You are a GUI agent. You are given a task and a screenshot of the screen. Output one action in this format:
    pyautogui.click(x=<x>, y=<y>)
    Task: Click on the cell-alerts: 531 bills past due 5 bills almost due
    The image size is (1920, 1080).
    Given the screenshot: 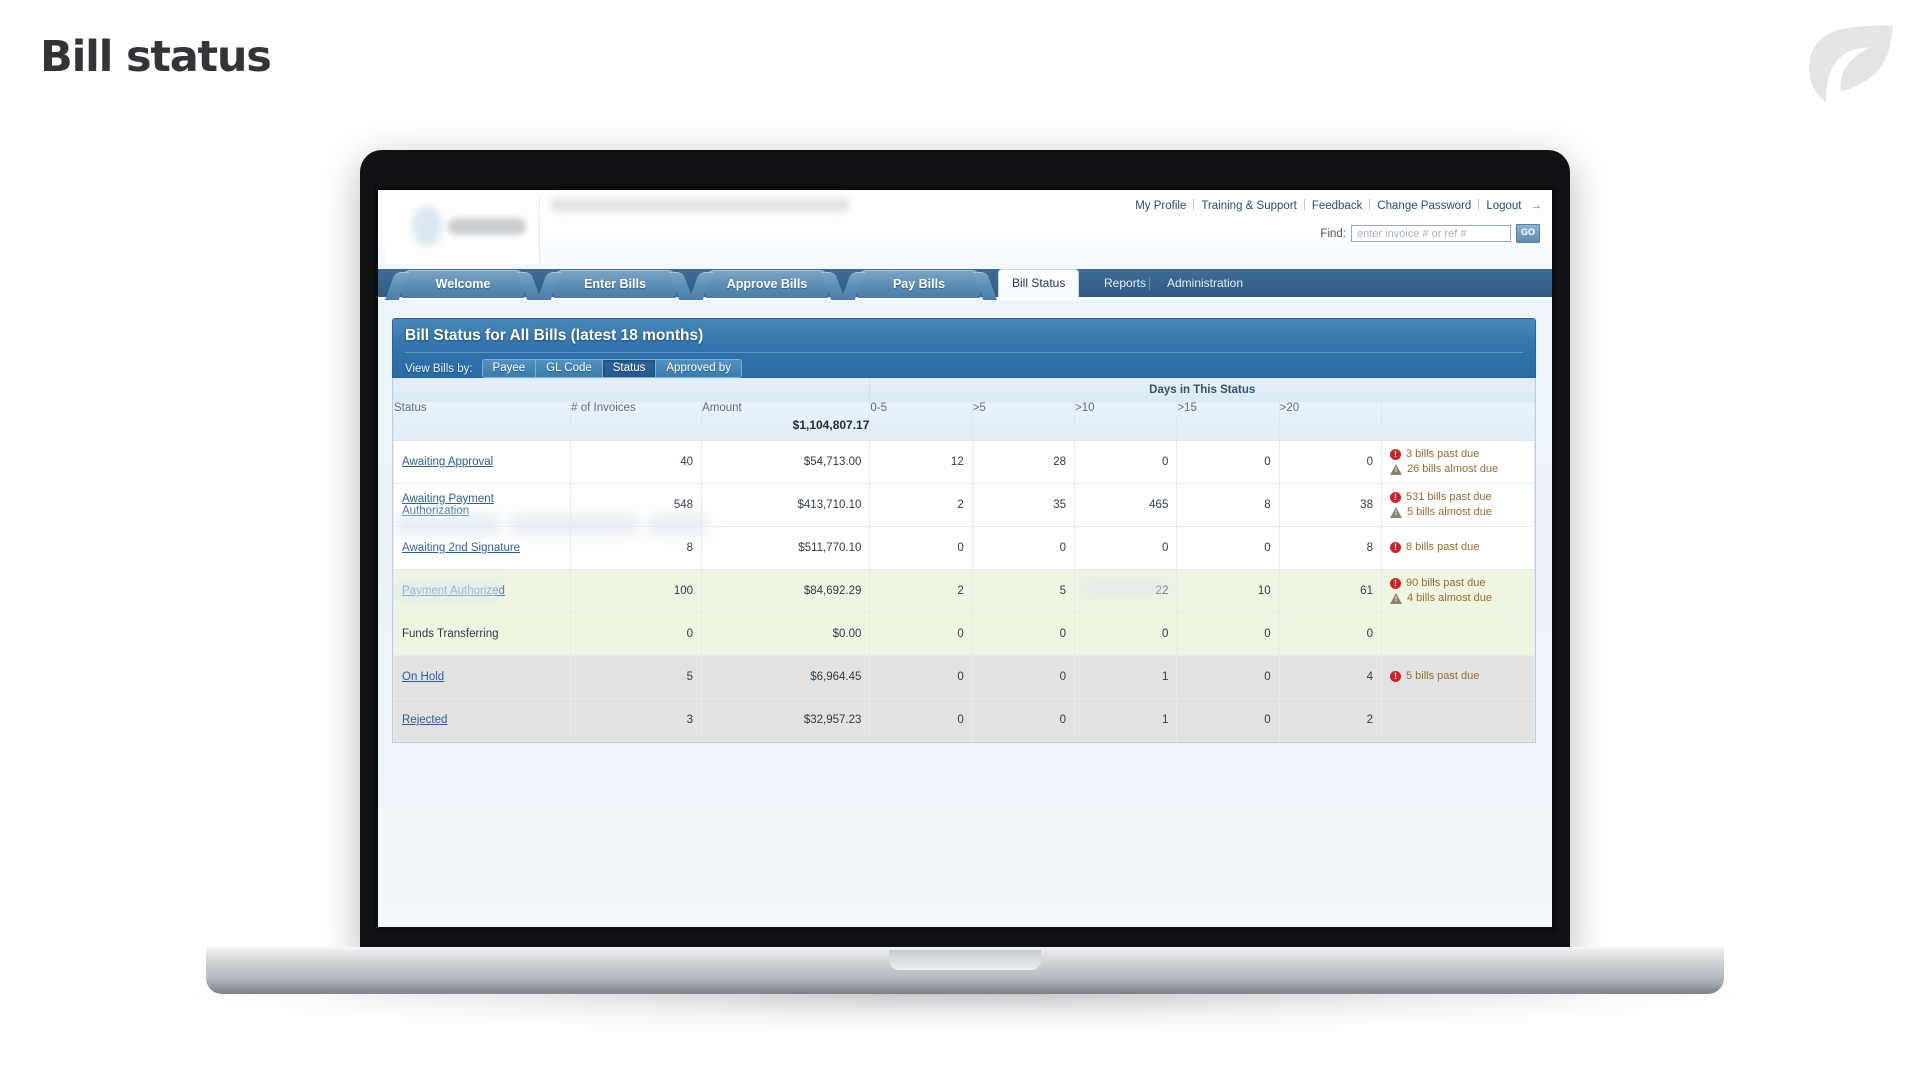 What is the action you would take?
    pyautogui.click(x=1458, y=505)
    